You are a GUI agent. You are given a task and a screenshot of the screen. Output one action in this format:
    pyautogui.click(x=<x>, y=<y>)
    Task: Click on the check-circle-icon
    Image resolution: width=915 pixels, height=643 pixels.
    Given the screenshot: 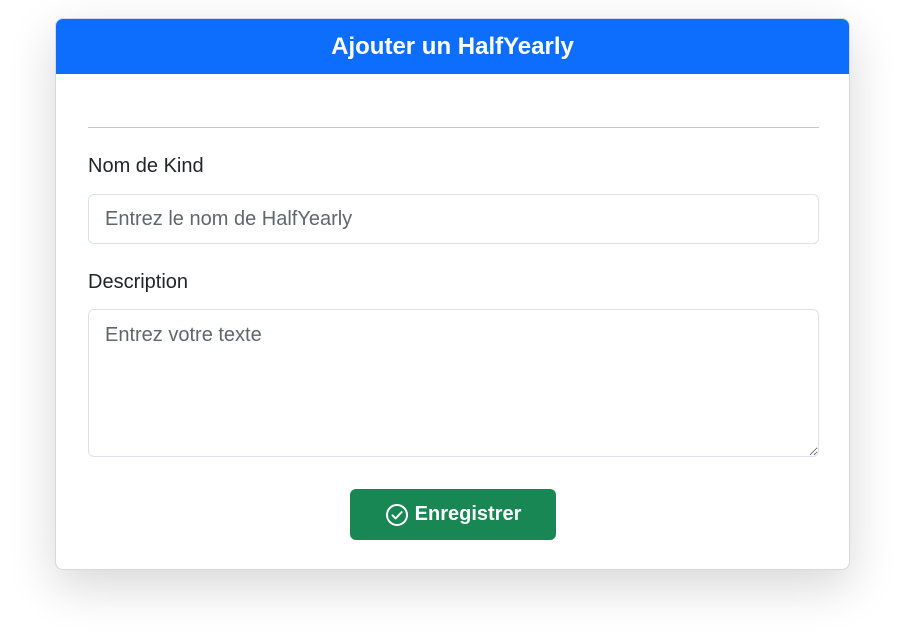 What is the action you would take?
    pyautogui.click(x=397, y=515)
    